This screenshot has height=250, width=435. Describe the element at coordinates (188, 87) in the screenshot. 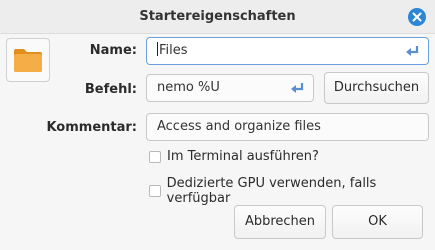

I see `command-value: nemo %U` at that location.